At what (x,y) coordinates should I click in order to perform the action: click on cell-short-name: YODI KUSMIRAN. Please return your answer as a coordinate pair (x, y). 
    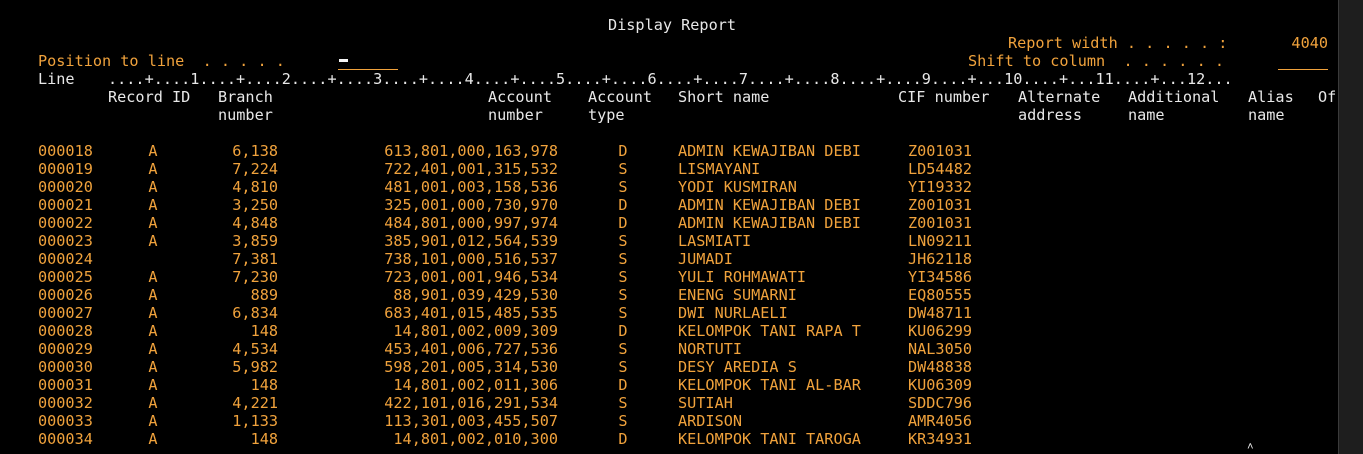
    Looking at the image, I should click on (737, 187).